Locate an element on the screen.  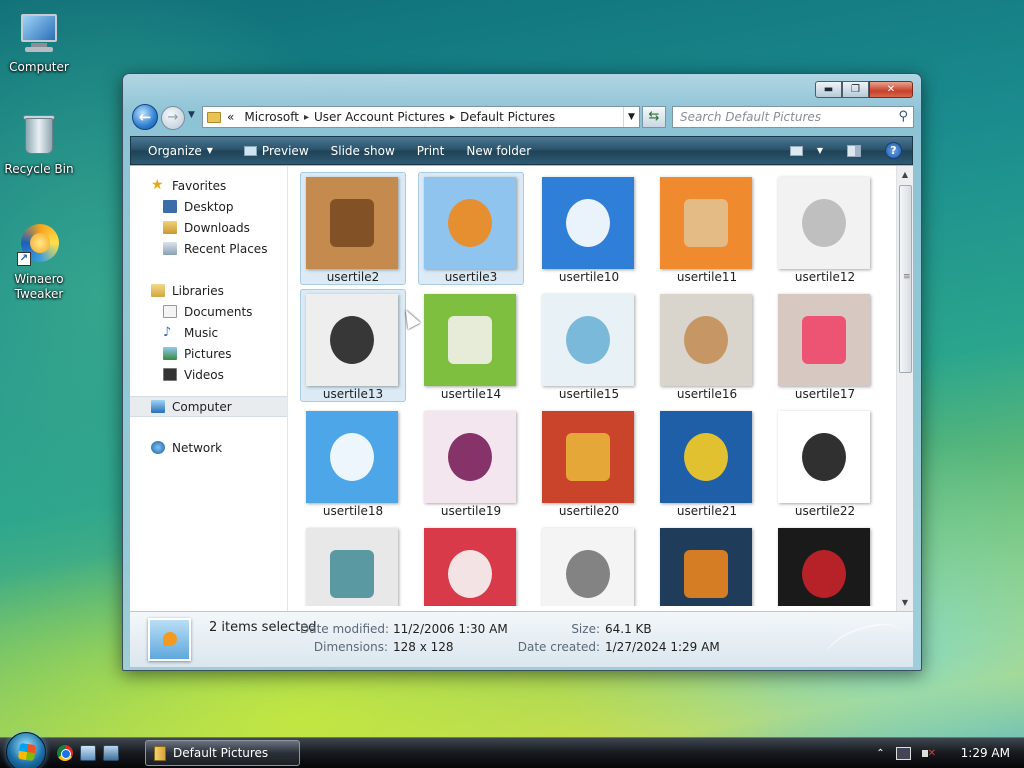
slideshow-button: Slide show is located at coordinates (363, 151).